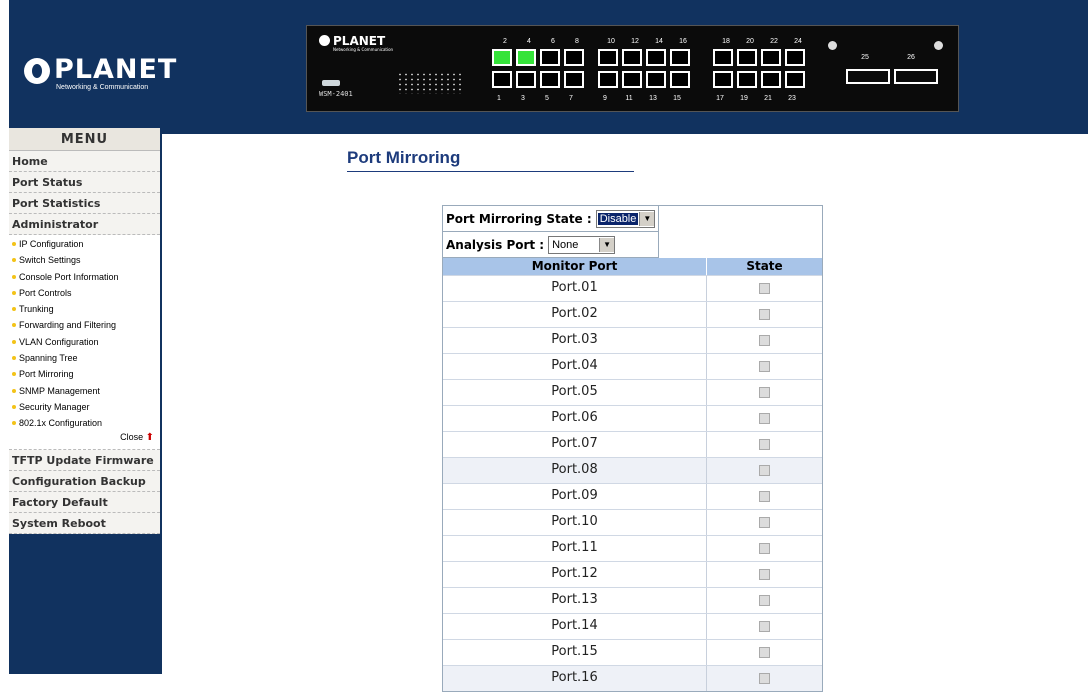 This screenshot has height=692, width=1088. What do you see at coordinates (84, 244) in the screenshot?
I see `submenu-ip-configuration: IP Configuration` at bounding box center [84, 244].